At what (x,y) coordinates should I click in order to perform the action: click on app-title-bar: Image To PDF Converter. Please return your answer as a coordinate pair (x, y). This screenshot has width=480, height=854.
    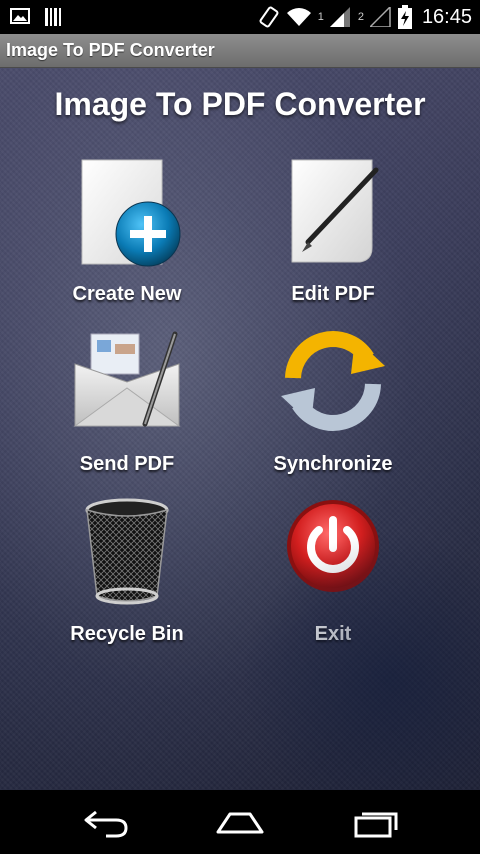
    Looking at the image, I should click on (240, 51).